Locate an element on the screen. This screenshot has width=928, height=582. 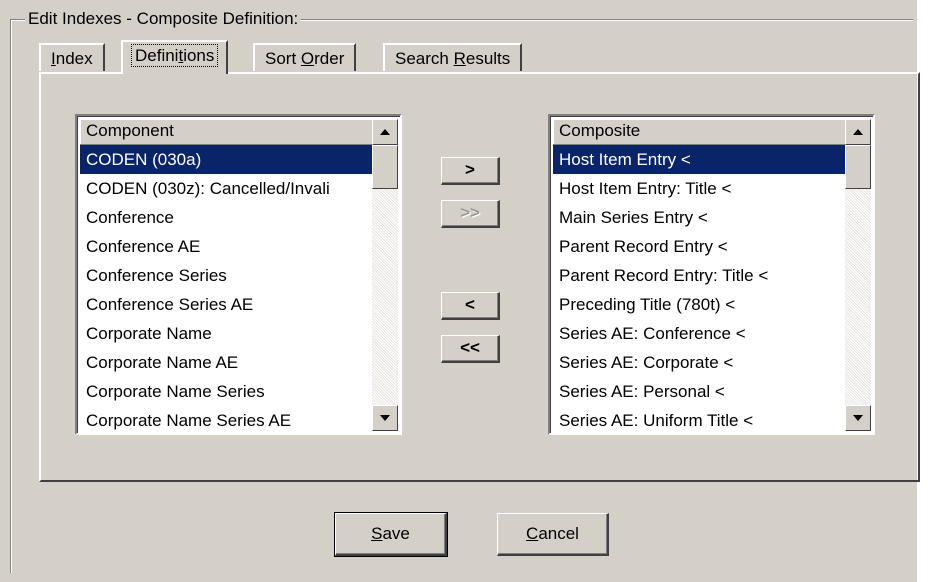
tab-sort-order-label: Sort Order is located at coordinates (305, 58).